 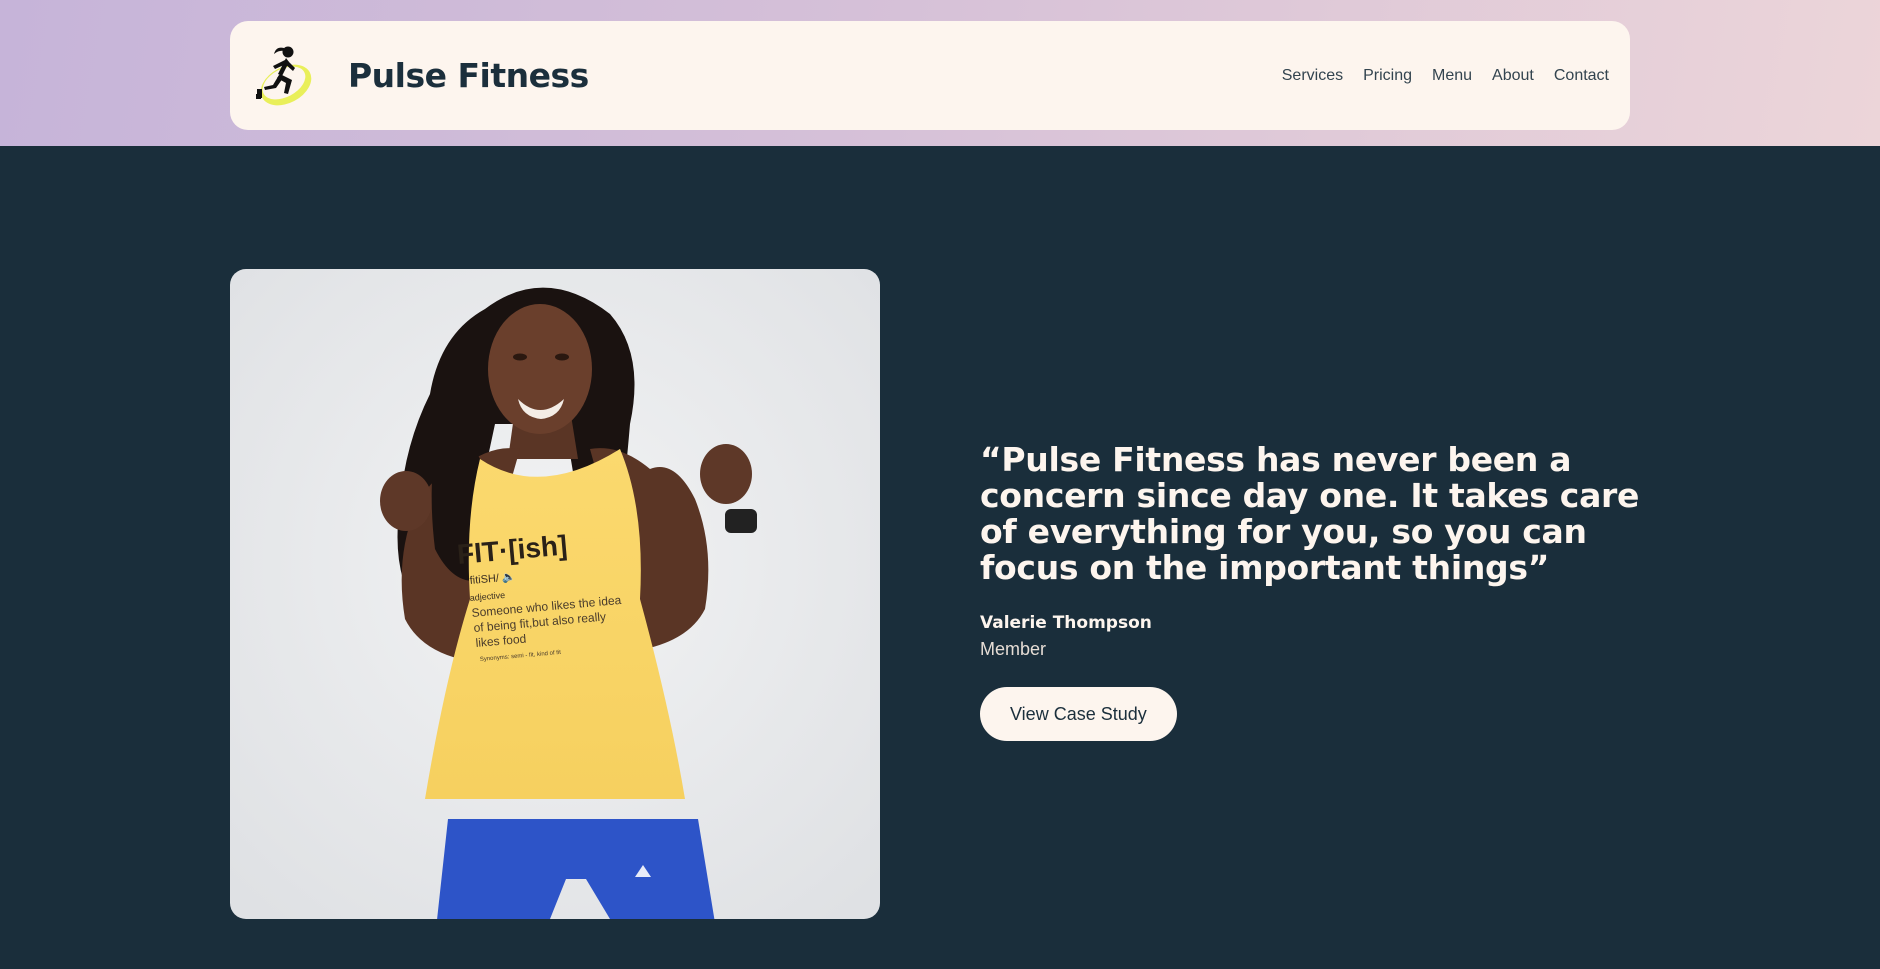 I want to click on nav-services: Services, so click(x=1312, y=76).